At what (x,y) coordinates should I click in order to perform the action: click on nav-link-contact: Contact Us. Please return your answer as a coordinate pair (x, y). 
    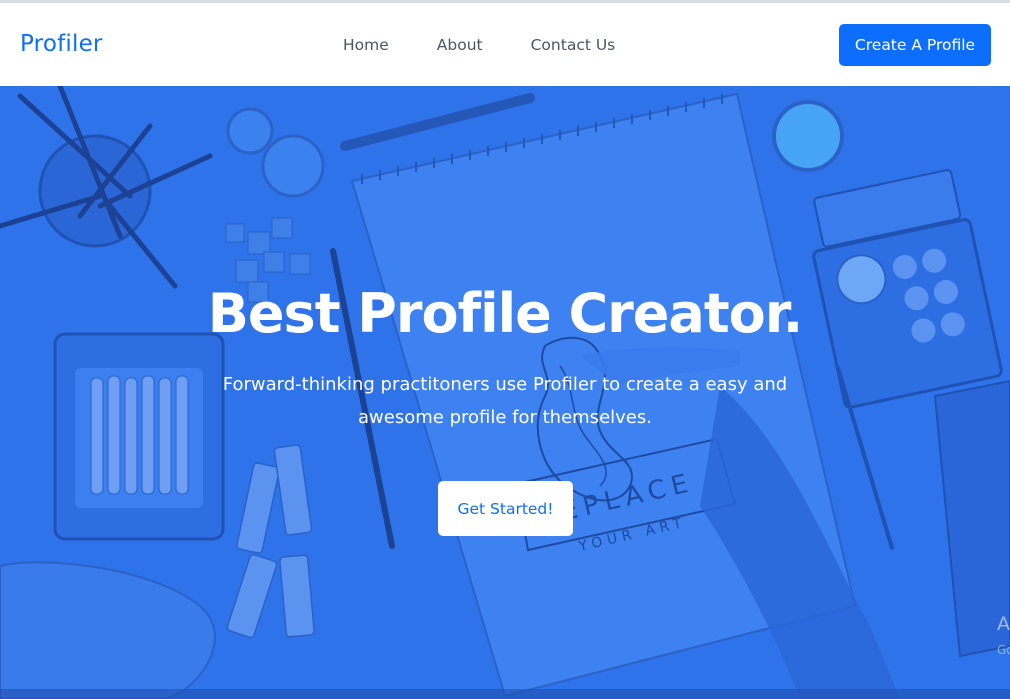
    Looking at the image, I should click on (573, 45).